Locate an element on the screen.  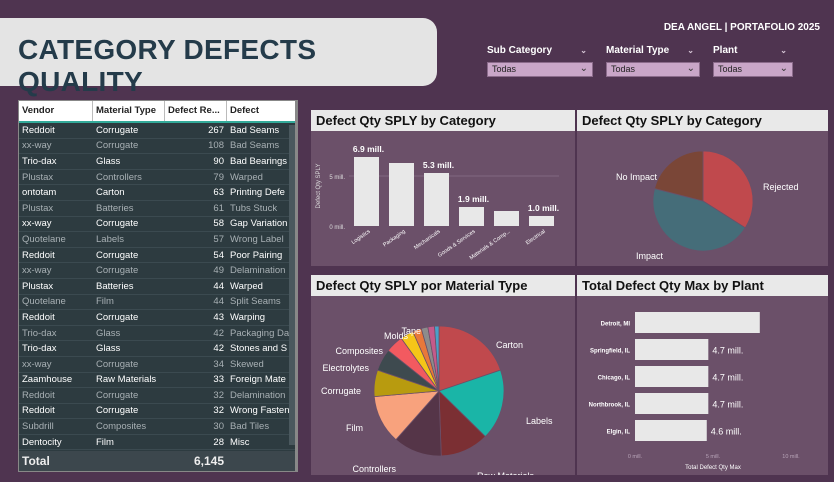
table-row: Reddoit Corrugate 32 Delamination is located at coordinates (157, 396).